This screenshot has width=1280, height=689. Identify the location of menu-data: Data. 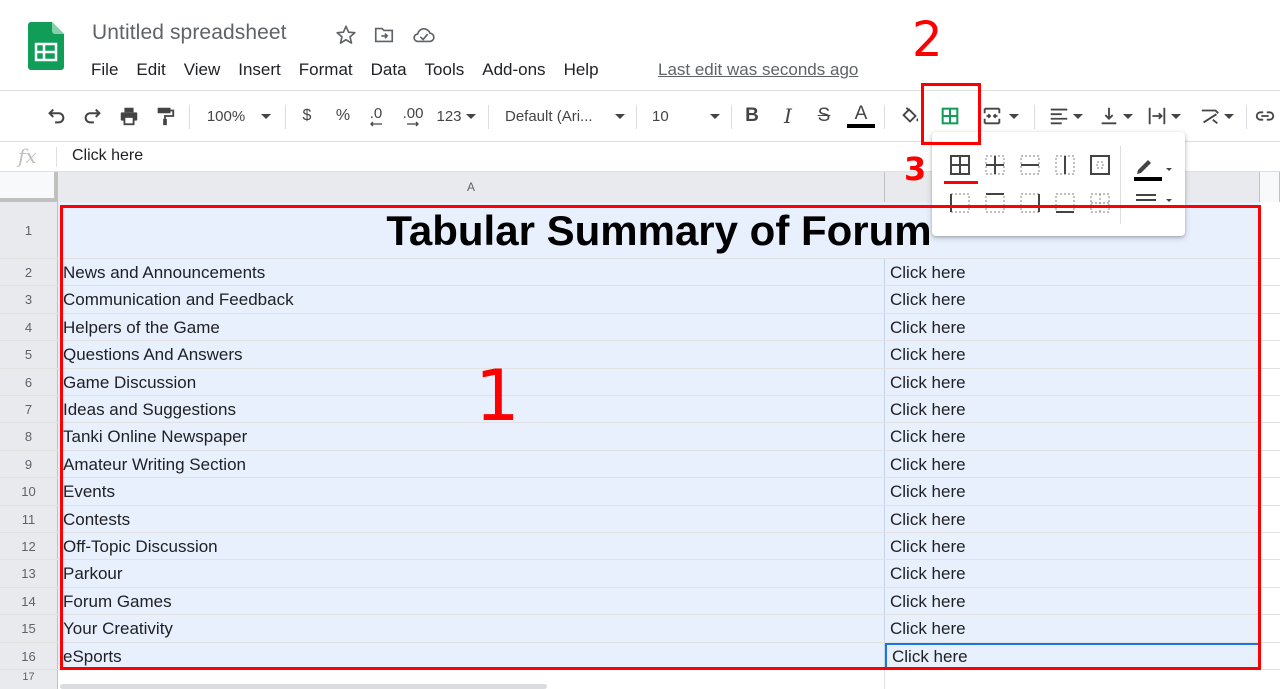
(389, 70).